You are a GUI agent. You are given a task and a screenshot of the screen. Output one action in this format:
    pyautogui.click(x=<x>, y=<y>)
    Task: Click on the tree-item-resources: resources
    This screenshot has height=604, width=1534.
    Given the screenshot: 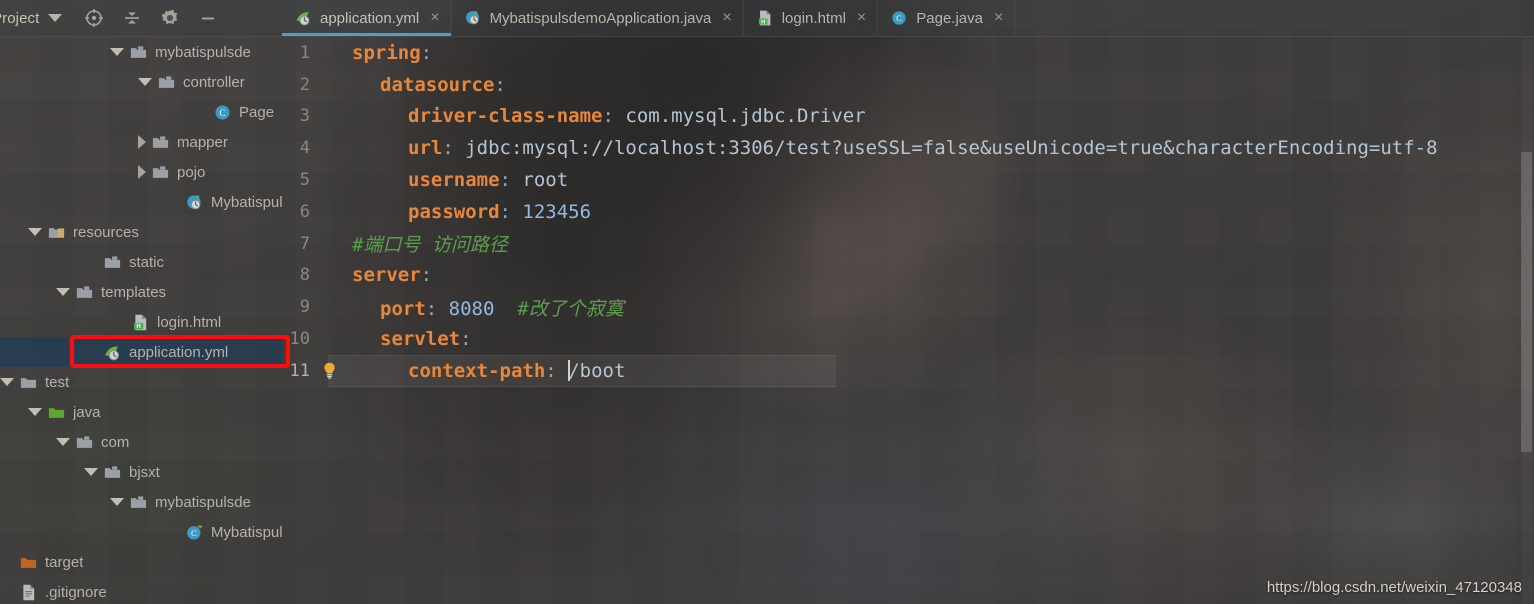 What is the action you would take?
    pyautogui.click(x=141, y=232)
    